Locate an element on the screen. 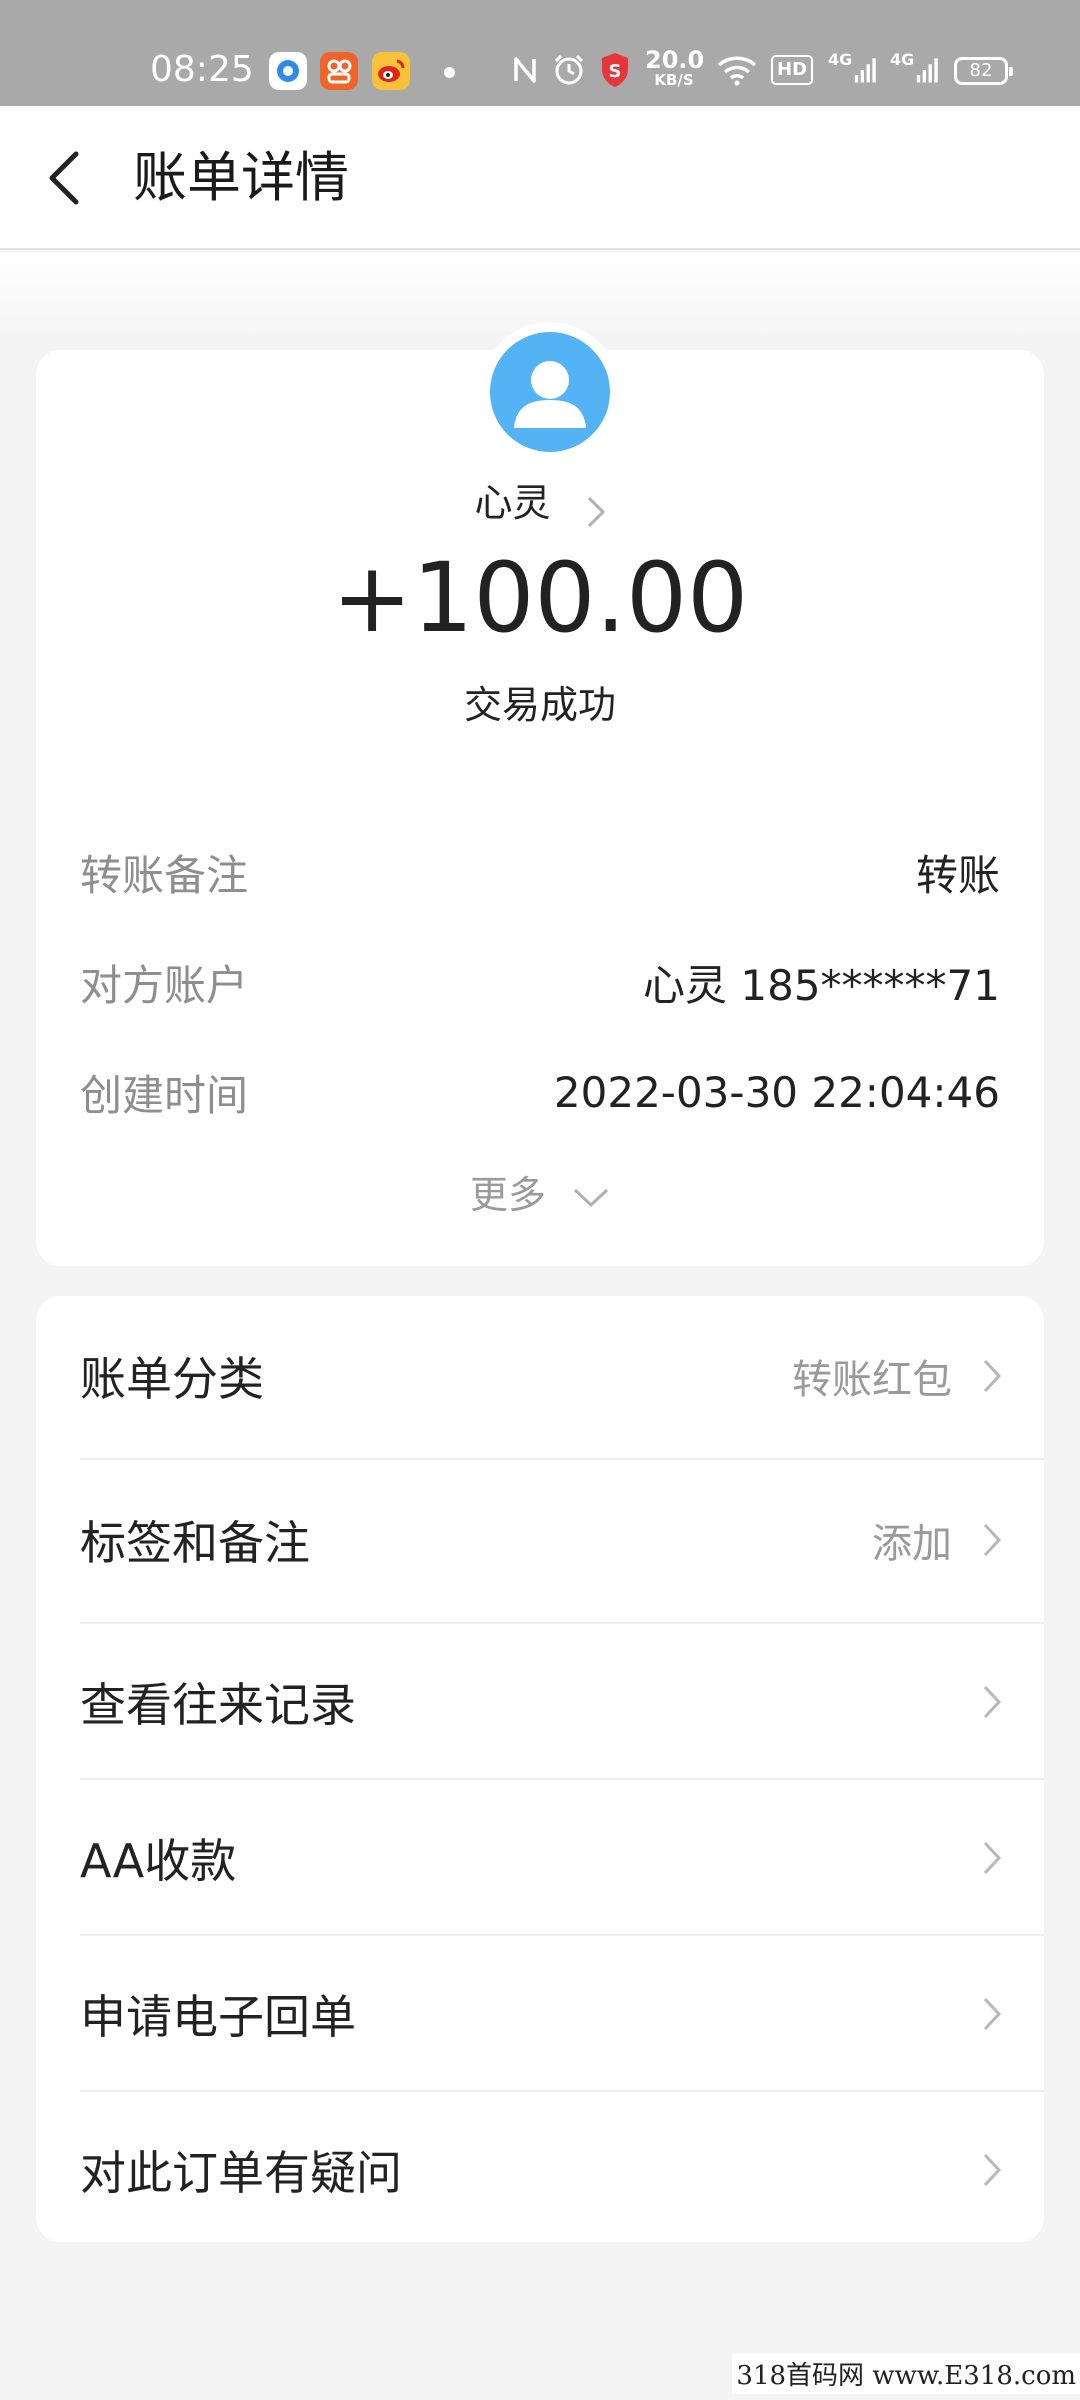  detail-row-account: 对方账户 心灵 185******71 is located at coordinates (540, 985).